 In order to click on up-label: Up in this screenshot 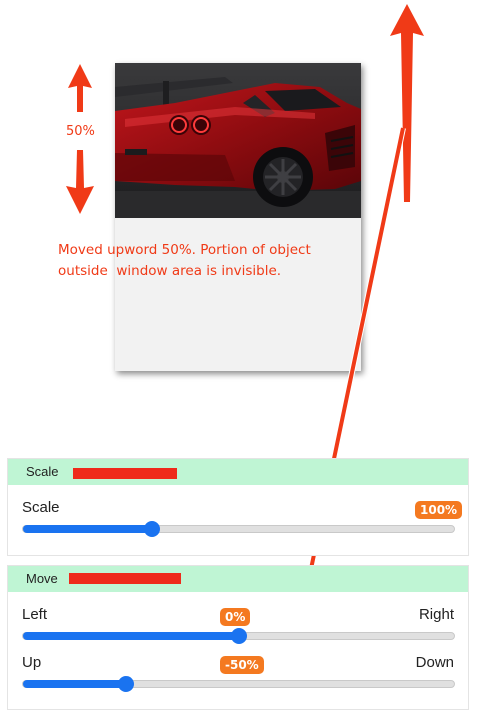, I will do `click(32, 662)`.